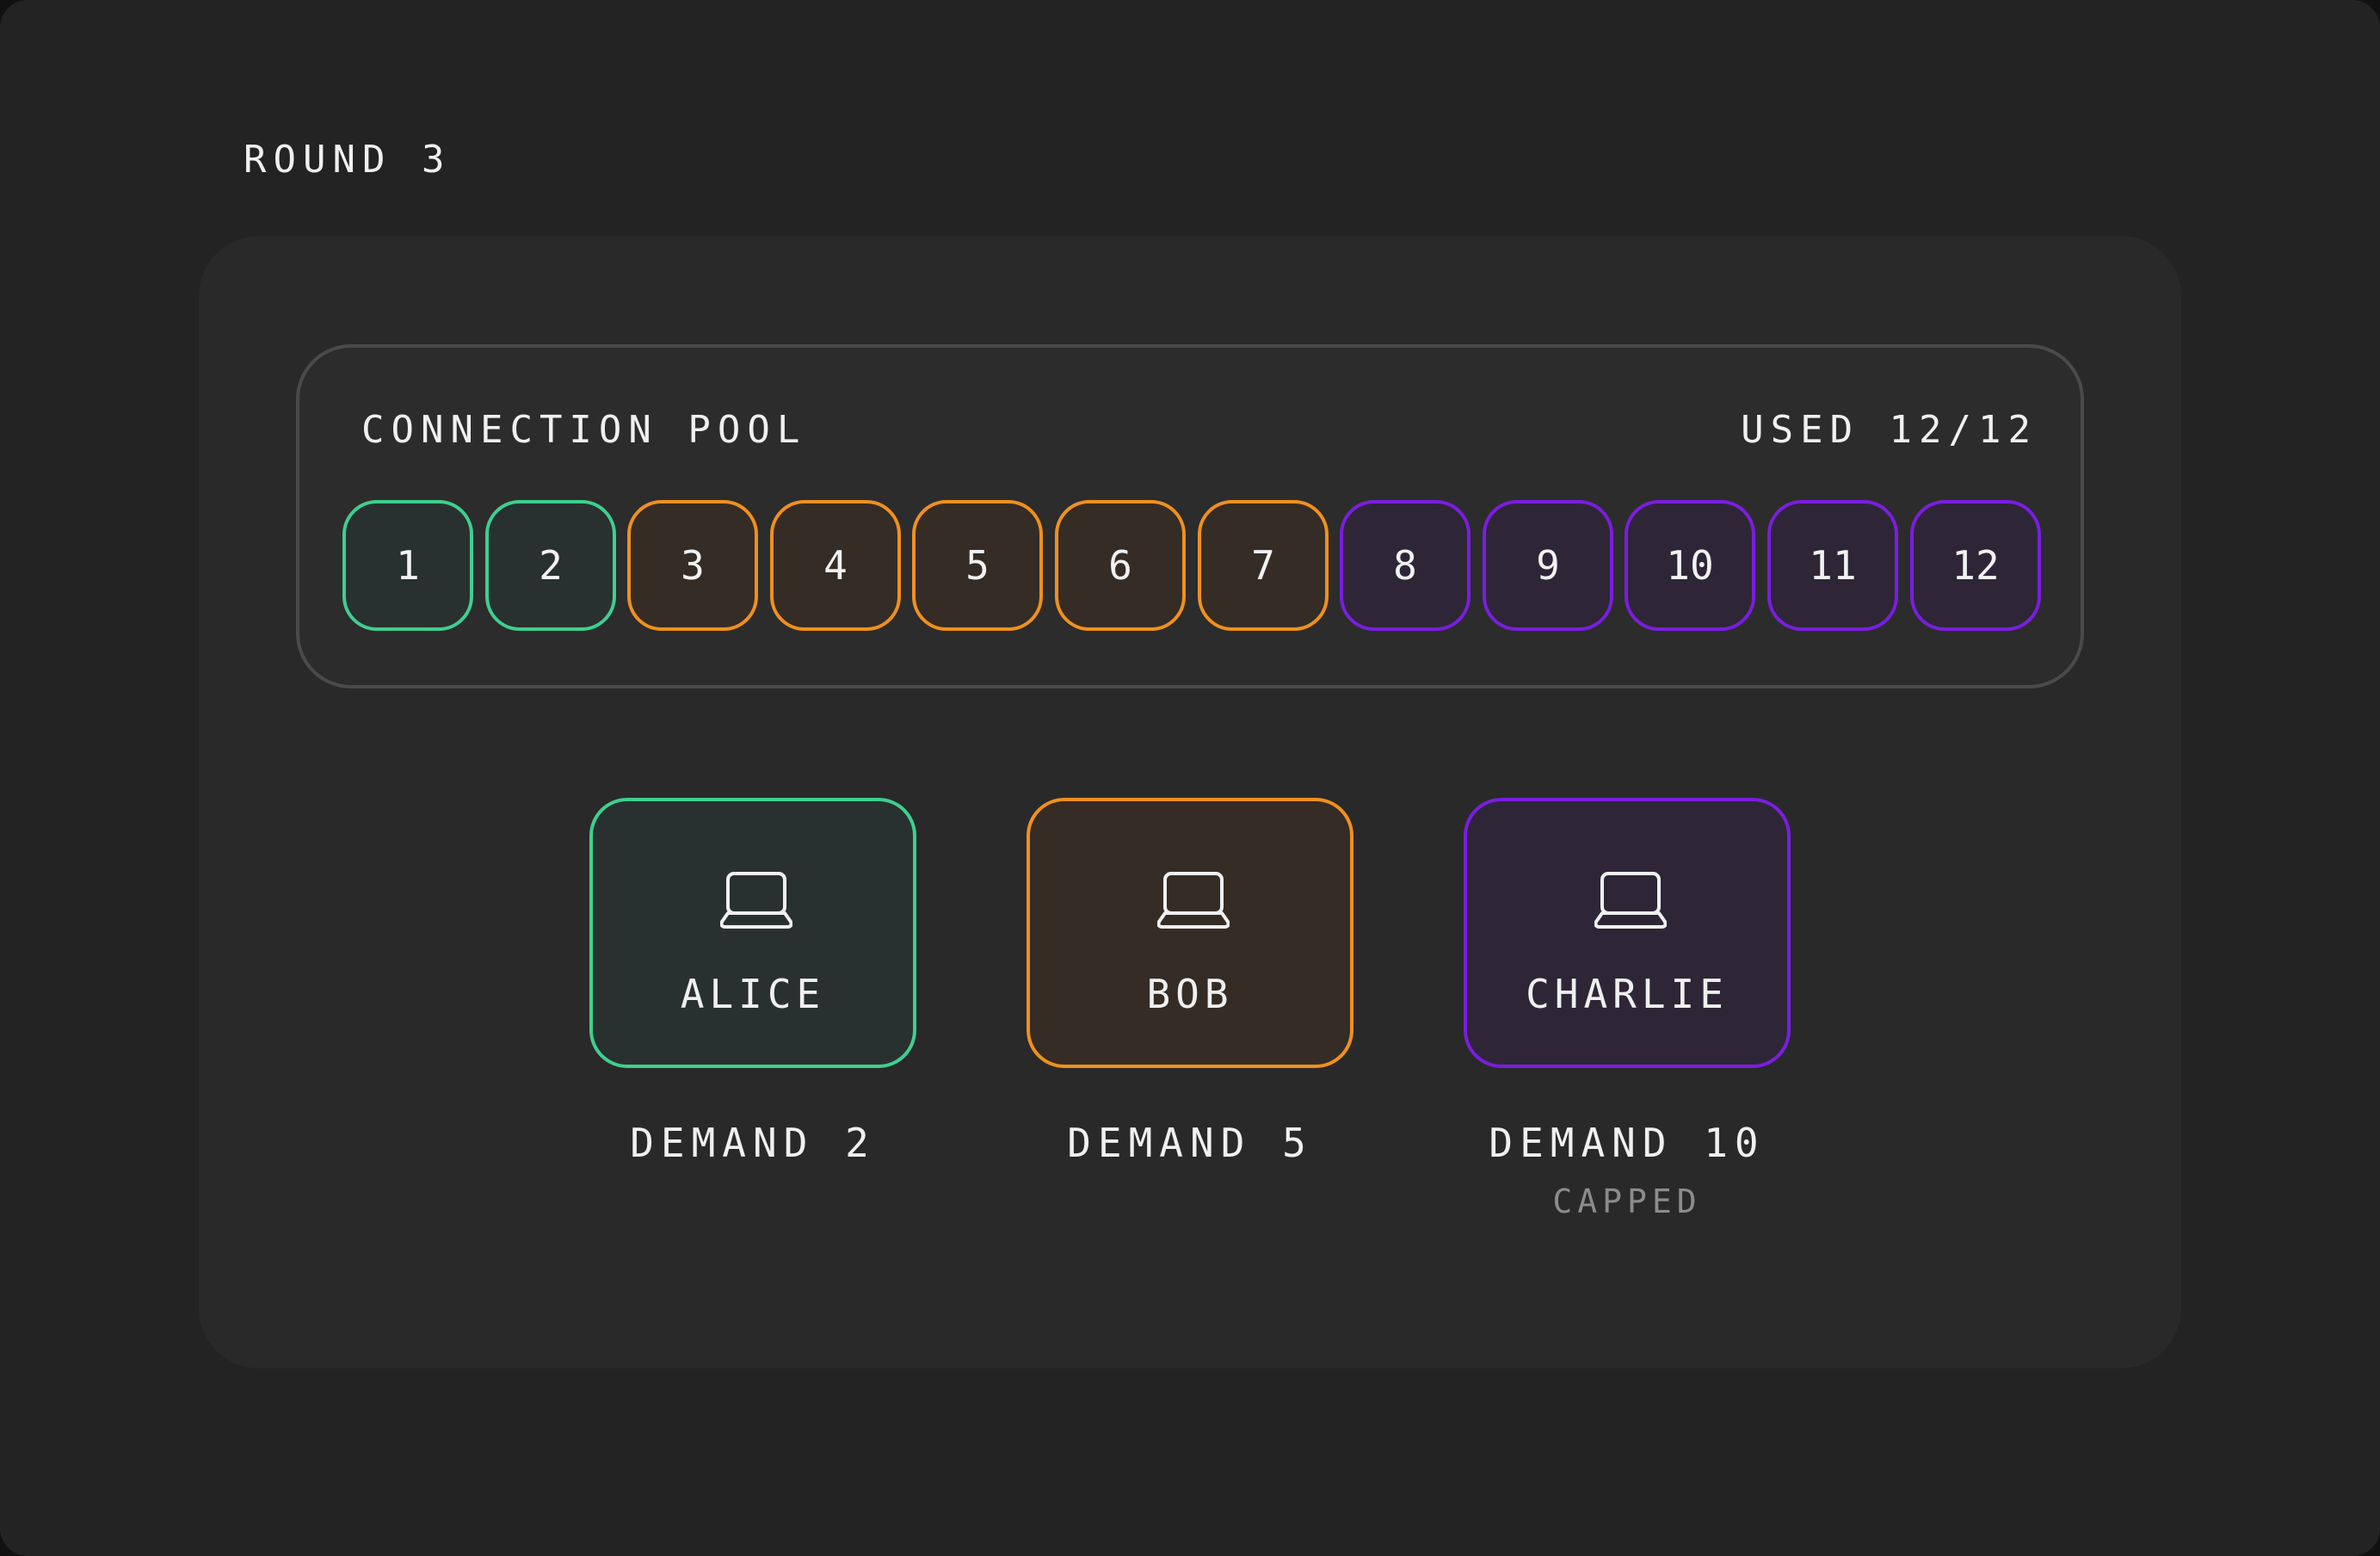 The height and width of the screenshot is (1556, 2380). What do you see at coordinates (1976, 565) in the screenshot?
I see `pool-slot: 12` at bounding box center [1976, 565].